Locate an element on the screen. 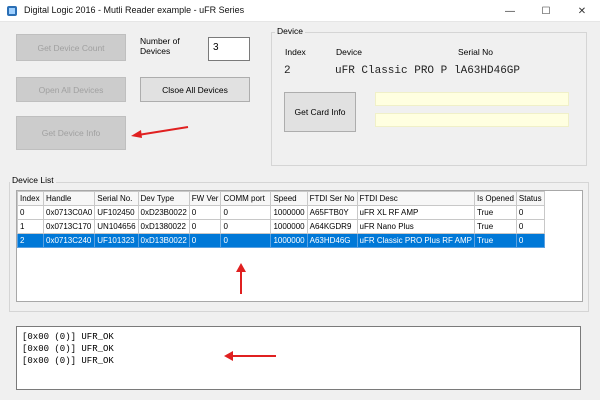 The width and height of the screenshot is (600, 400). column-header: FTDI Desc is located at coordinates (415, 198).